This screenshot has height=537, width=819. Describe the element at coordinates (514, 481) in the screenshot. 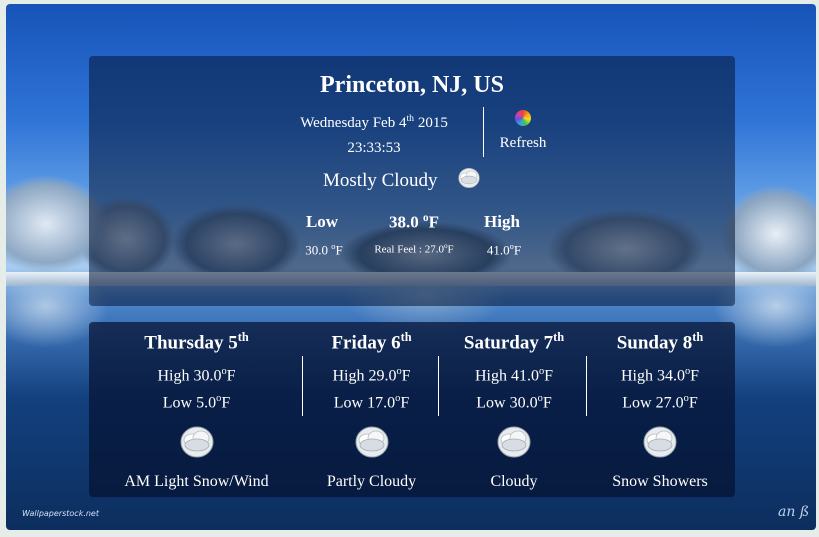

I see `forecast-description: Cloudy` at that location.